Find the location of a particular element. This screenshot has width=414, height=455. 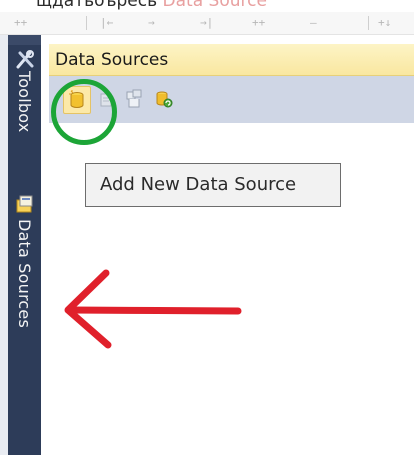

panel-toolbar is located at coordinates (231, 99).